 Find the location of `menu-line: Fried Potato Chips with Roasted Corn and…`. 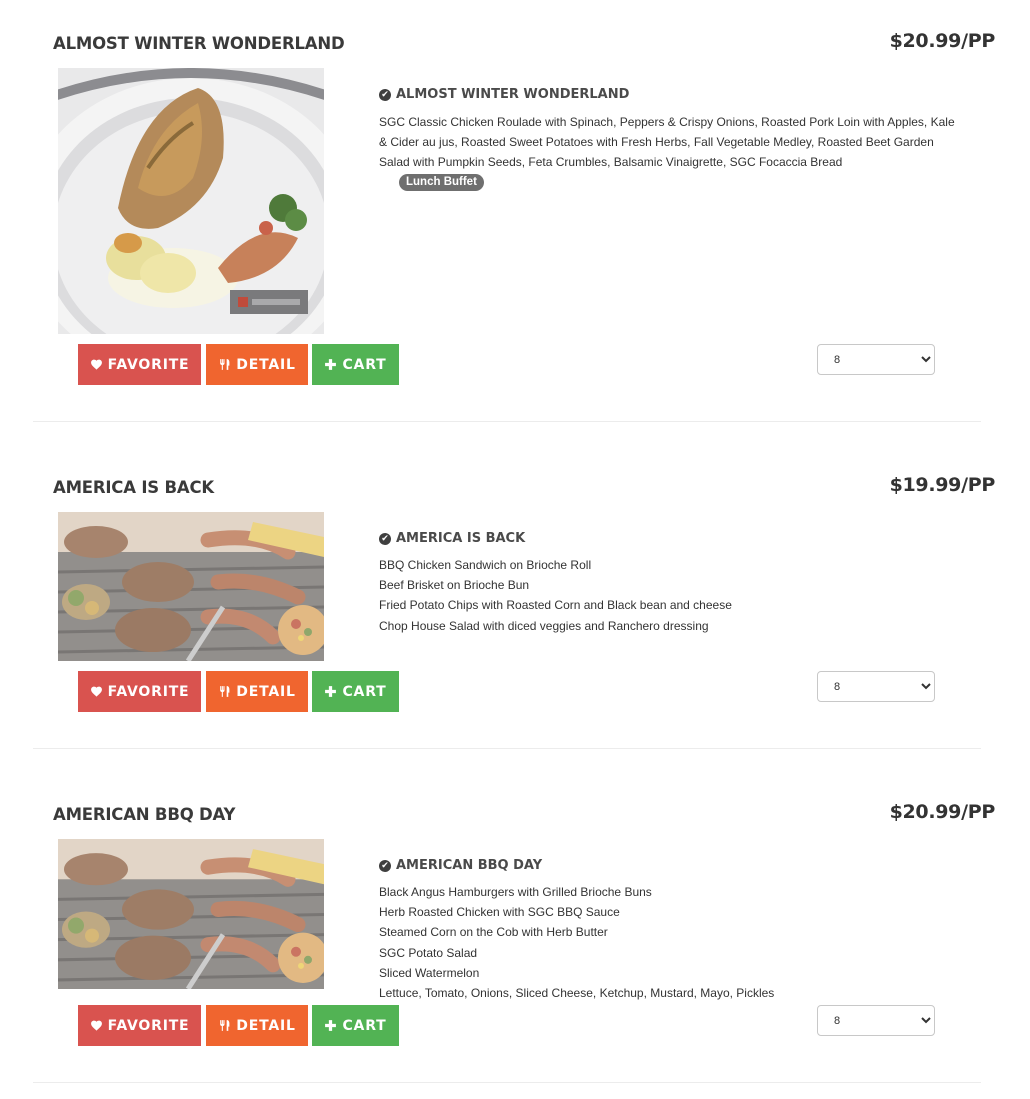

menu-line: Fried Potato Chips with Roasted Corn and… is located at coordinates (555, 605).